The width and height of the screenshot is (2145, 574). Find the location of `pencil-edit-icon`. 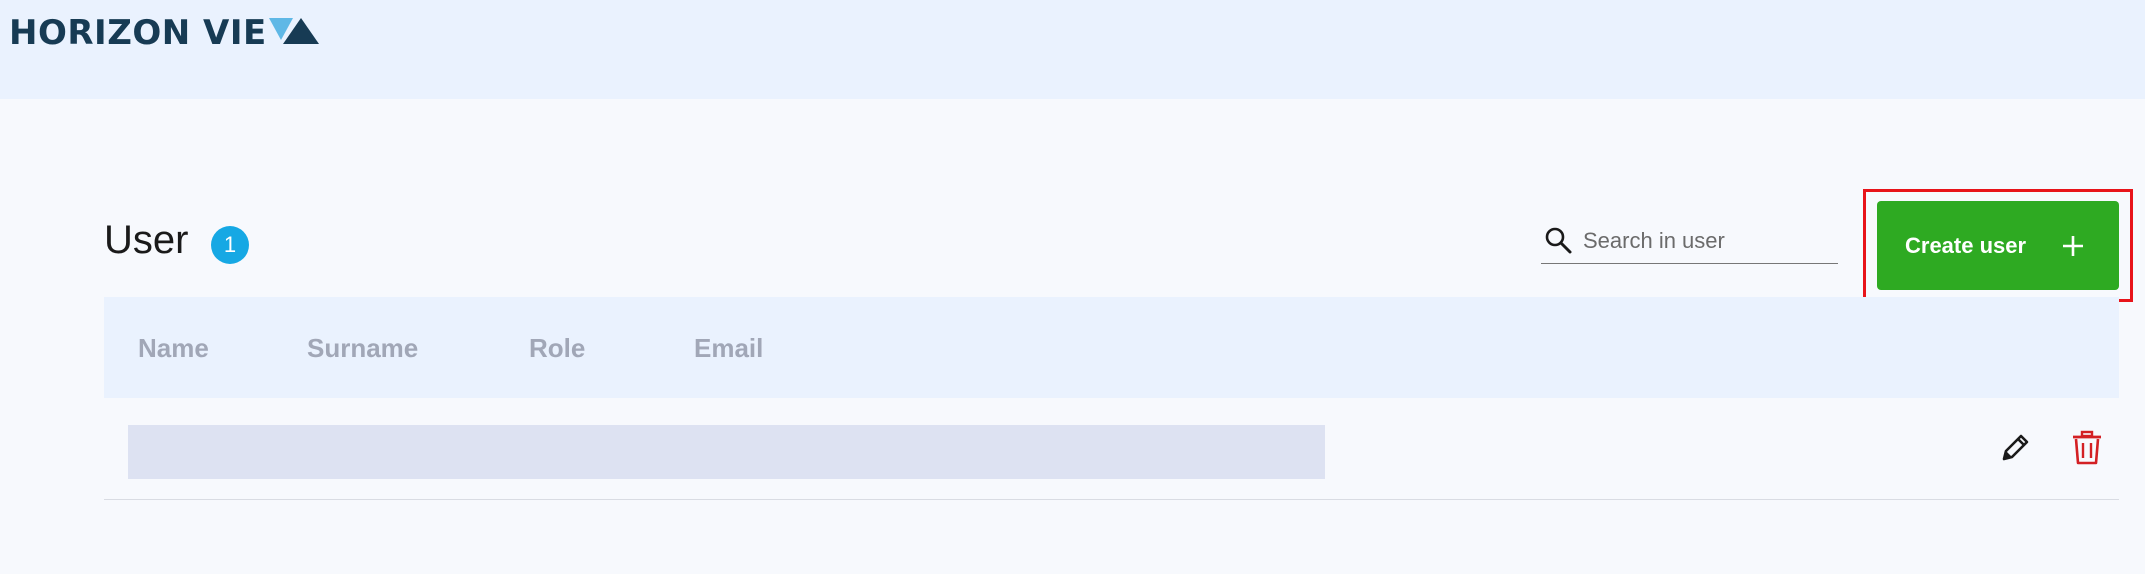

pencil-edit-icon is located at coordinates (2015, 448).